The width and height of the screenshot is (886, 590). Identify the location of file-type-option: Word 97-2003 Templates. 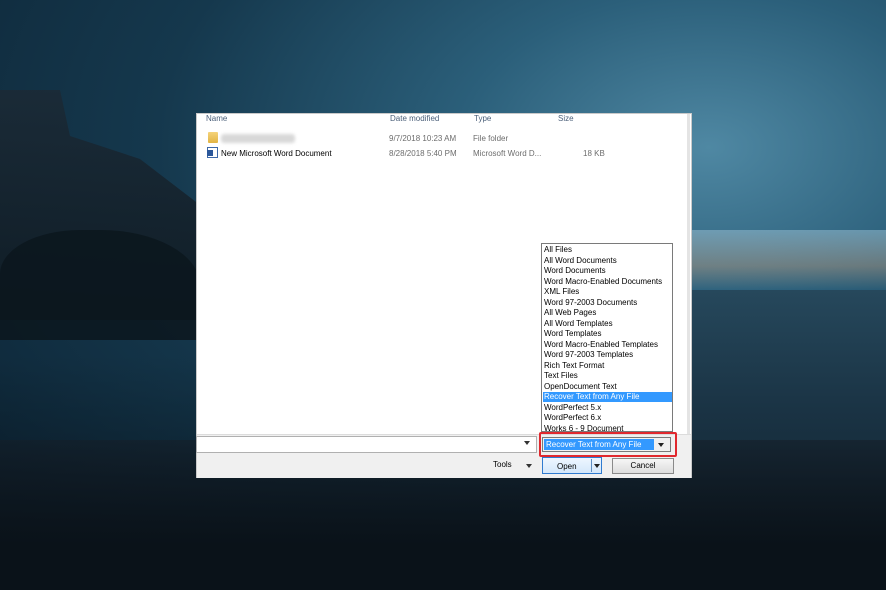
(607, 355).